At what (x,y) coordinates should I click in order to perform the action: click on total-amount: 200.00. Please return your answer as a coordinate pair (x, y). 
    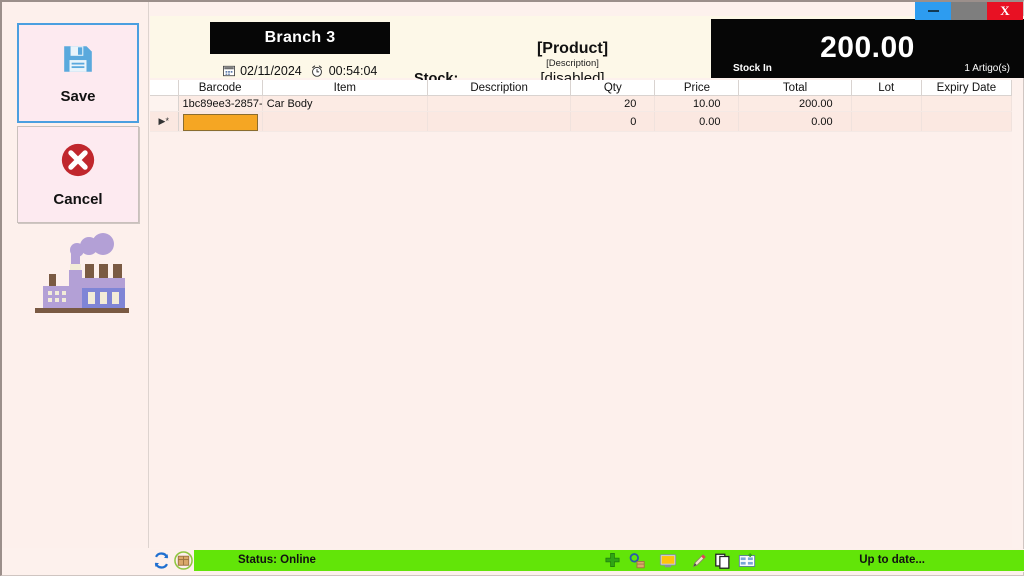
    Looking at the image, I should click on (867, 47).